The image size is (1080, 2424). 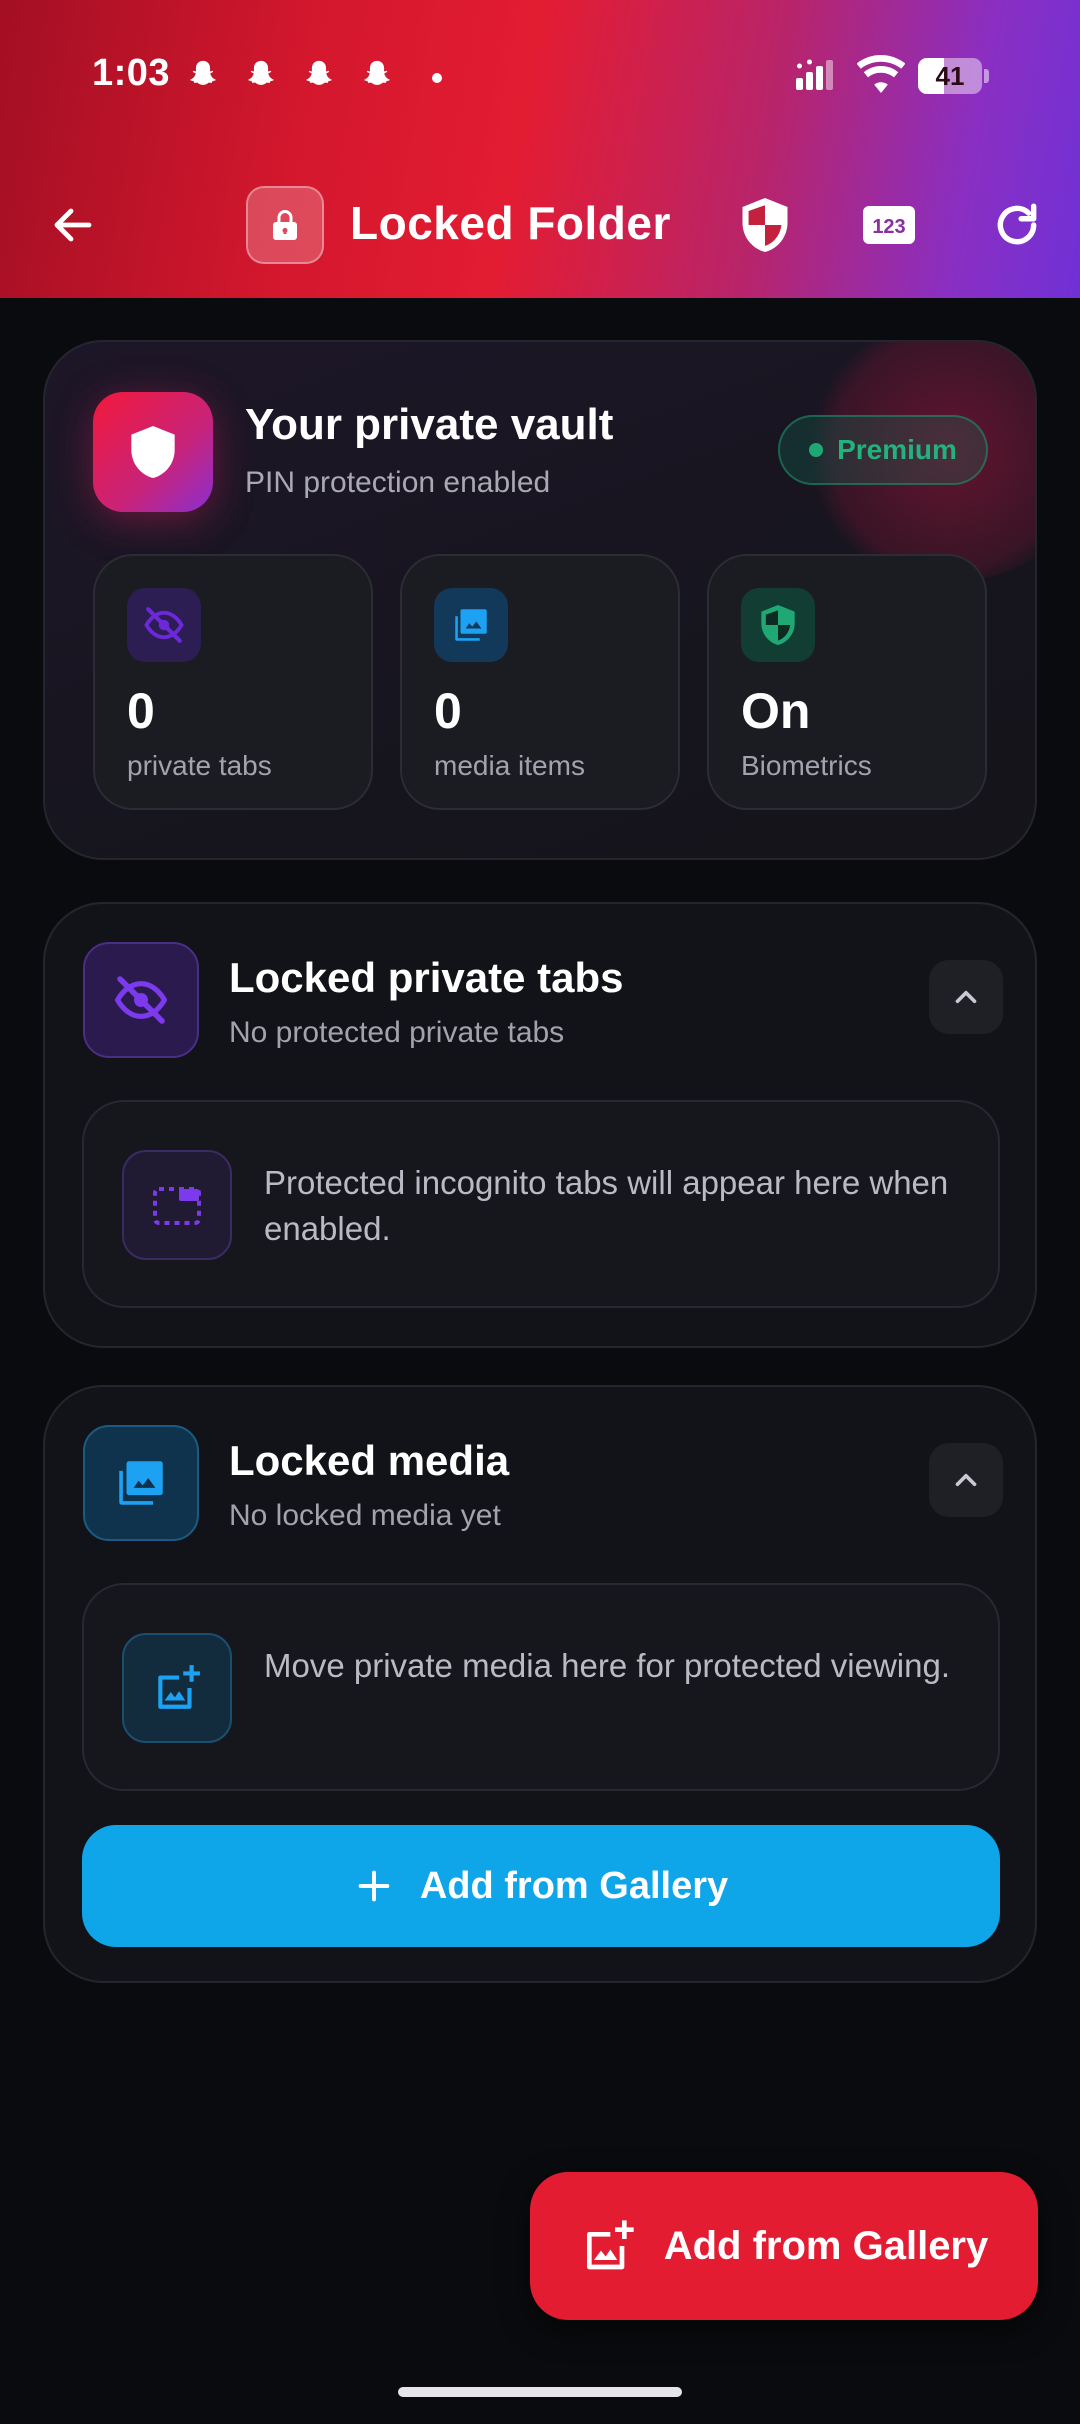 I want to click on home-indicator, so click(x=540, y=2392).